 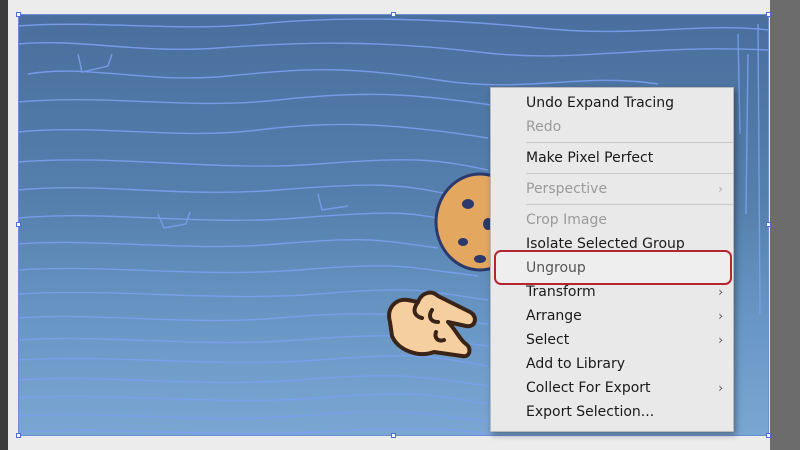 What do you see at coordinates (612, 189) in the screenshot?
I see `menu-item-perspective: Perspective ›` at bounding box center [612, 189].